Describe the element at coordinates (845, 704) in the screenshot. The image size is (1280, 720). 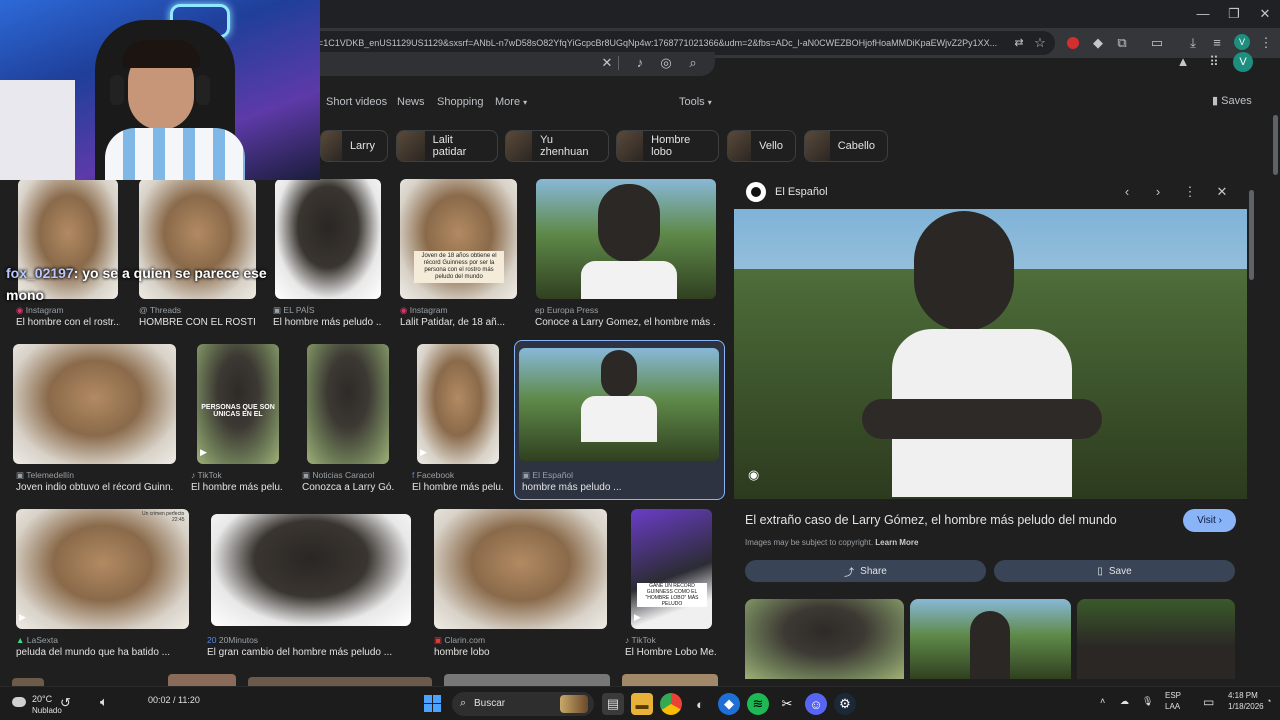
I see `steam-icon: ⚙` at that location.